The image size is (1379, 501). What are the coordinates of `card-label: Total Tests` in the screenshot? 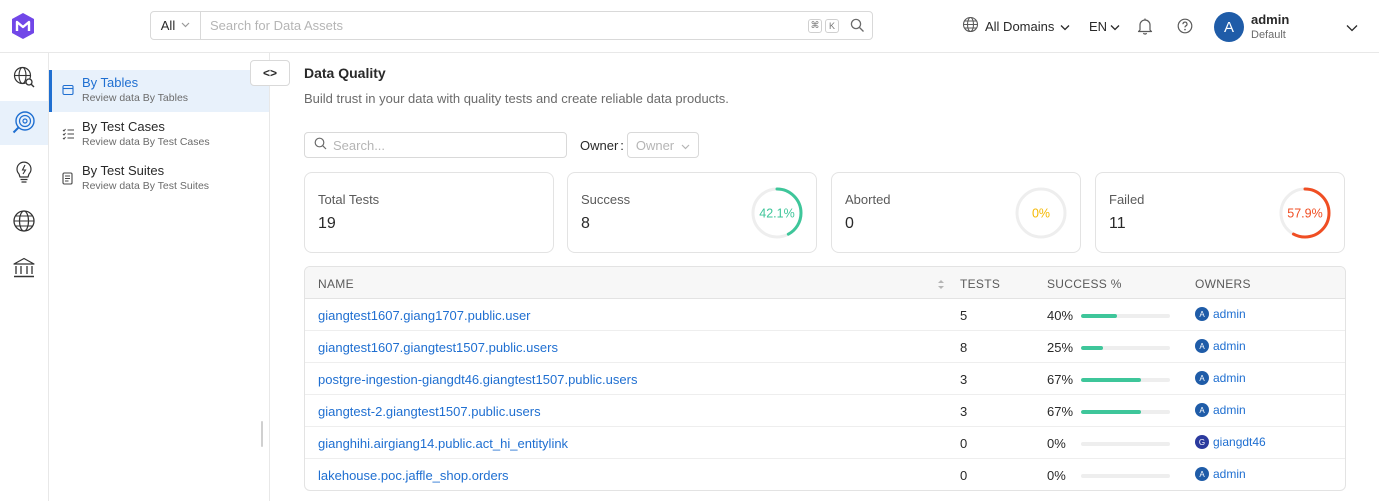 It's located at (349, 199).